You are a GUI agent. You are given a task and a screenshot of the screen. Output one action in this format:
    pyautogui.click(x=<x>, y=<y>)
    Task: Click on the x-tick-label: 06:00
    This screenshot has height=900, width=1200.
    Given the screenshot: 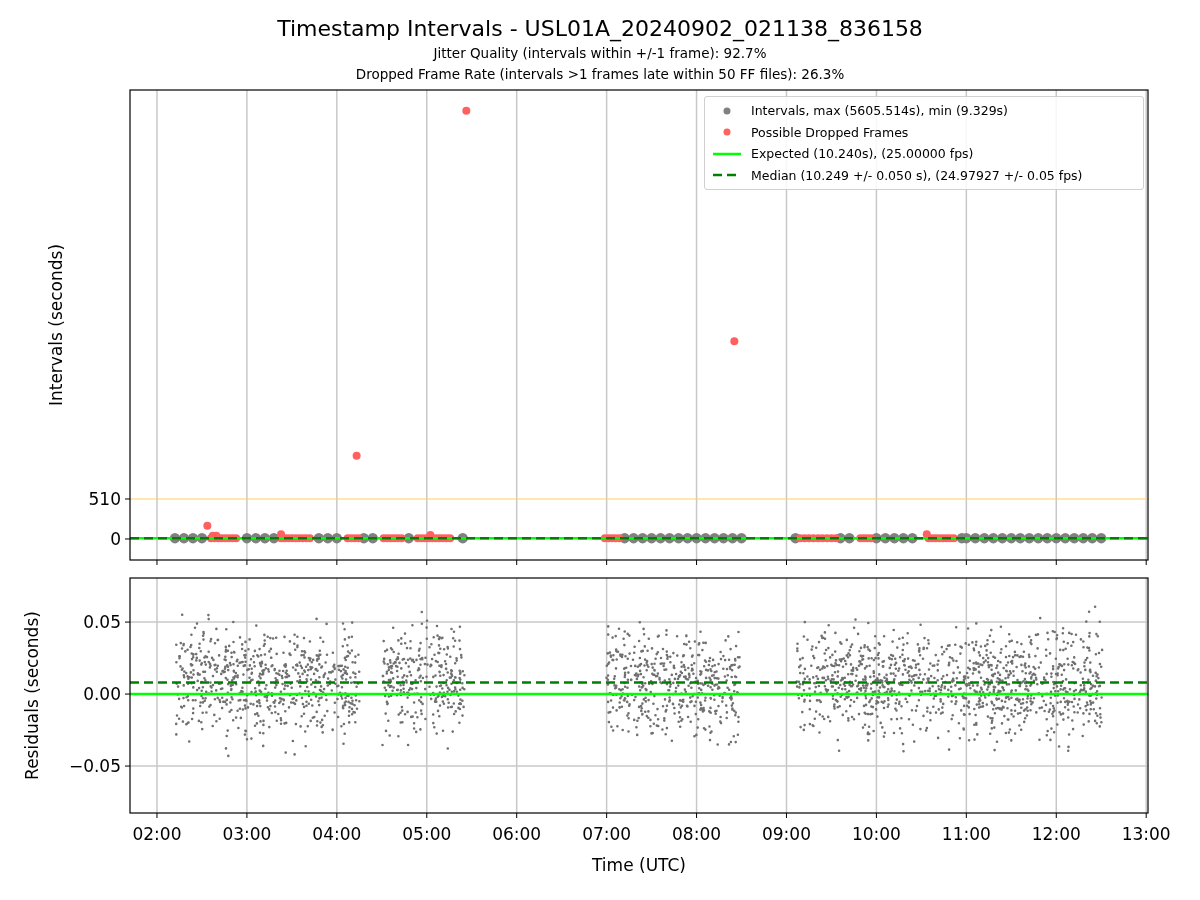 What is the action you would take?
    pyautogui.click(x=517, y=834)
    